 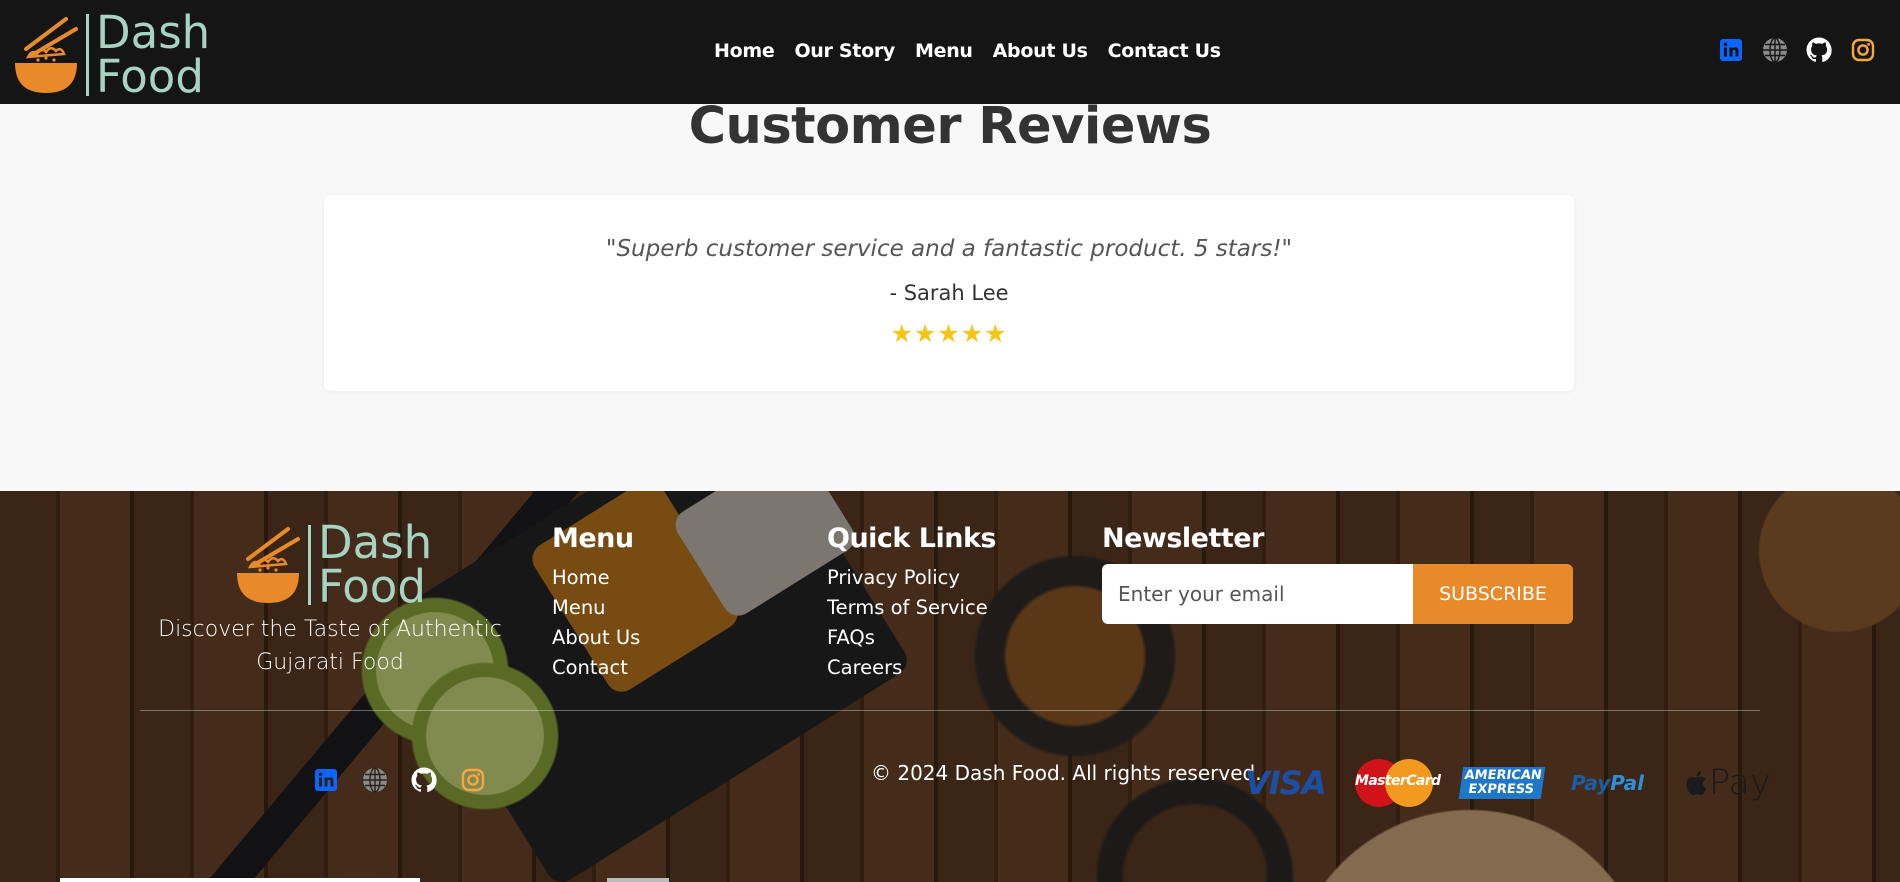 What do you see at coordinates (1740, 783) in the screenshot?
I see `apple-pay-text: Pay` at bounding box center [1740, 783].